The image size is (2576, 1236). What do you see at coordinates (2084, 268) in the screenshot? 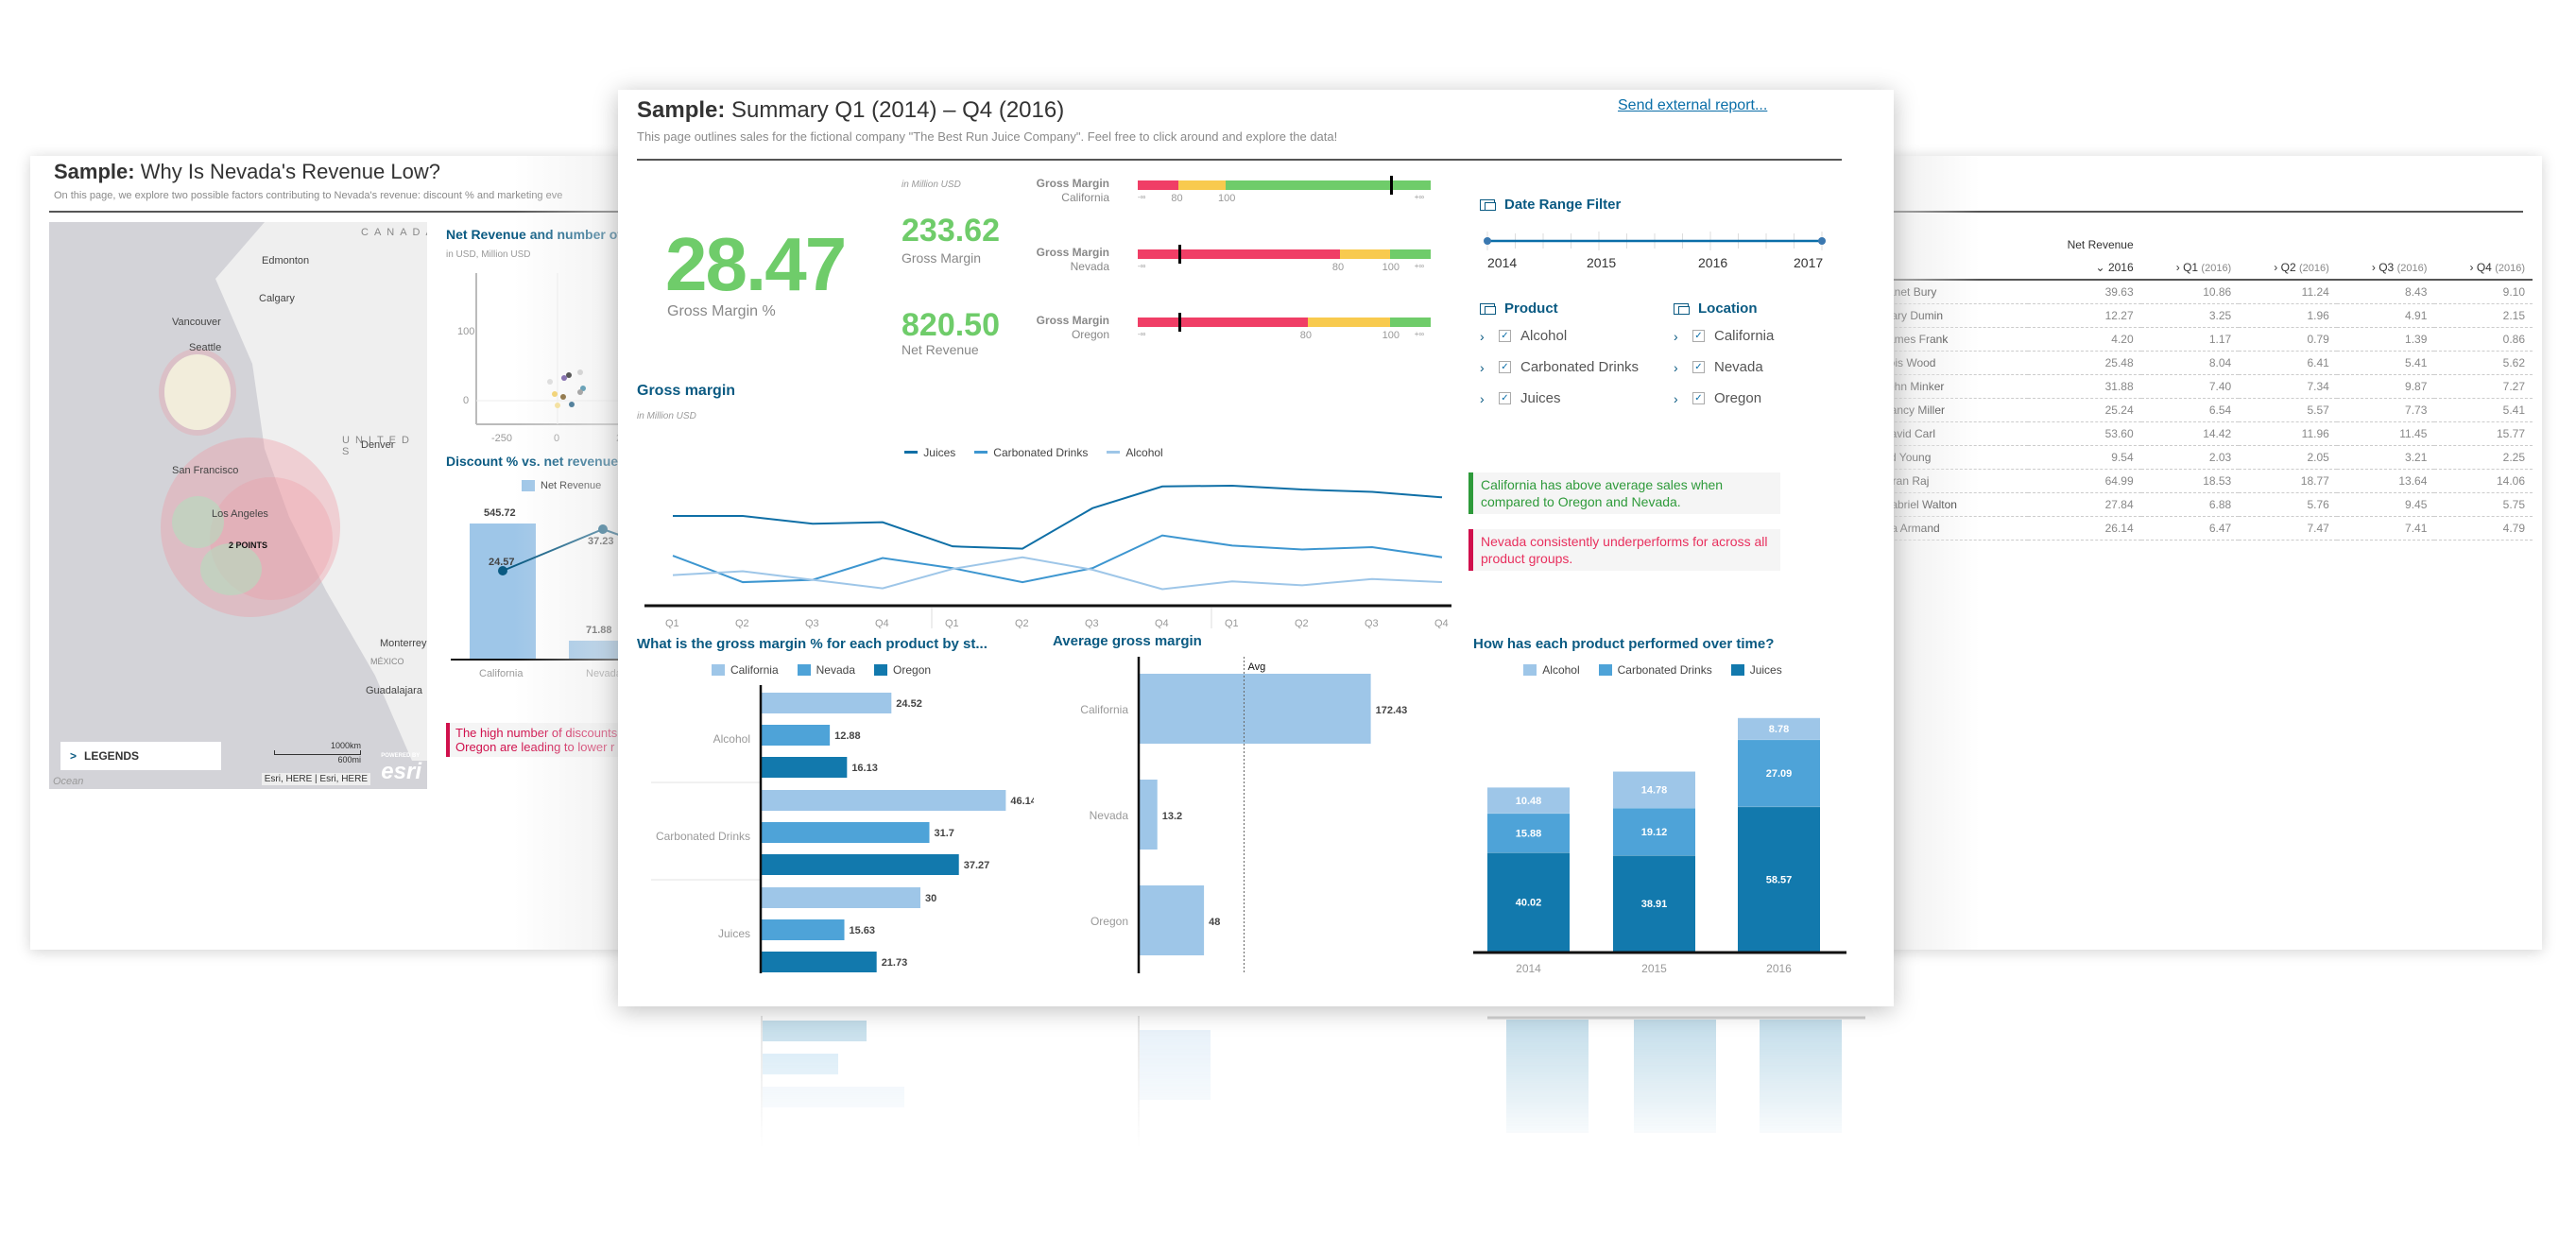
I see `column-header-2016: ⌄ 2016` at bounding box center [2084, 268].